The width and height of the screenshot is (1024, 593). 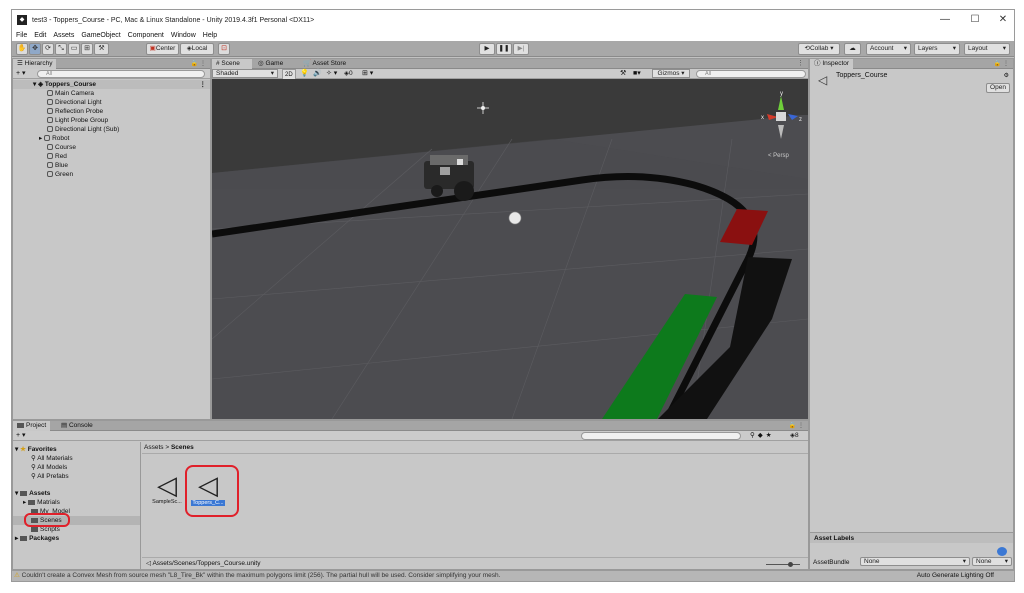 I want to click on panel-menu-icon: ⋮, so click(x=800, y=64).